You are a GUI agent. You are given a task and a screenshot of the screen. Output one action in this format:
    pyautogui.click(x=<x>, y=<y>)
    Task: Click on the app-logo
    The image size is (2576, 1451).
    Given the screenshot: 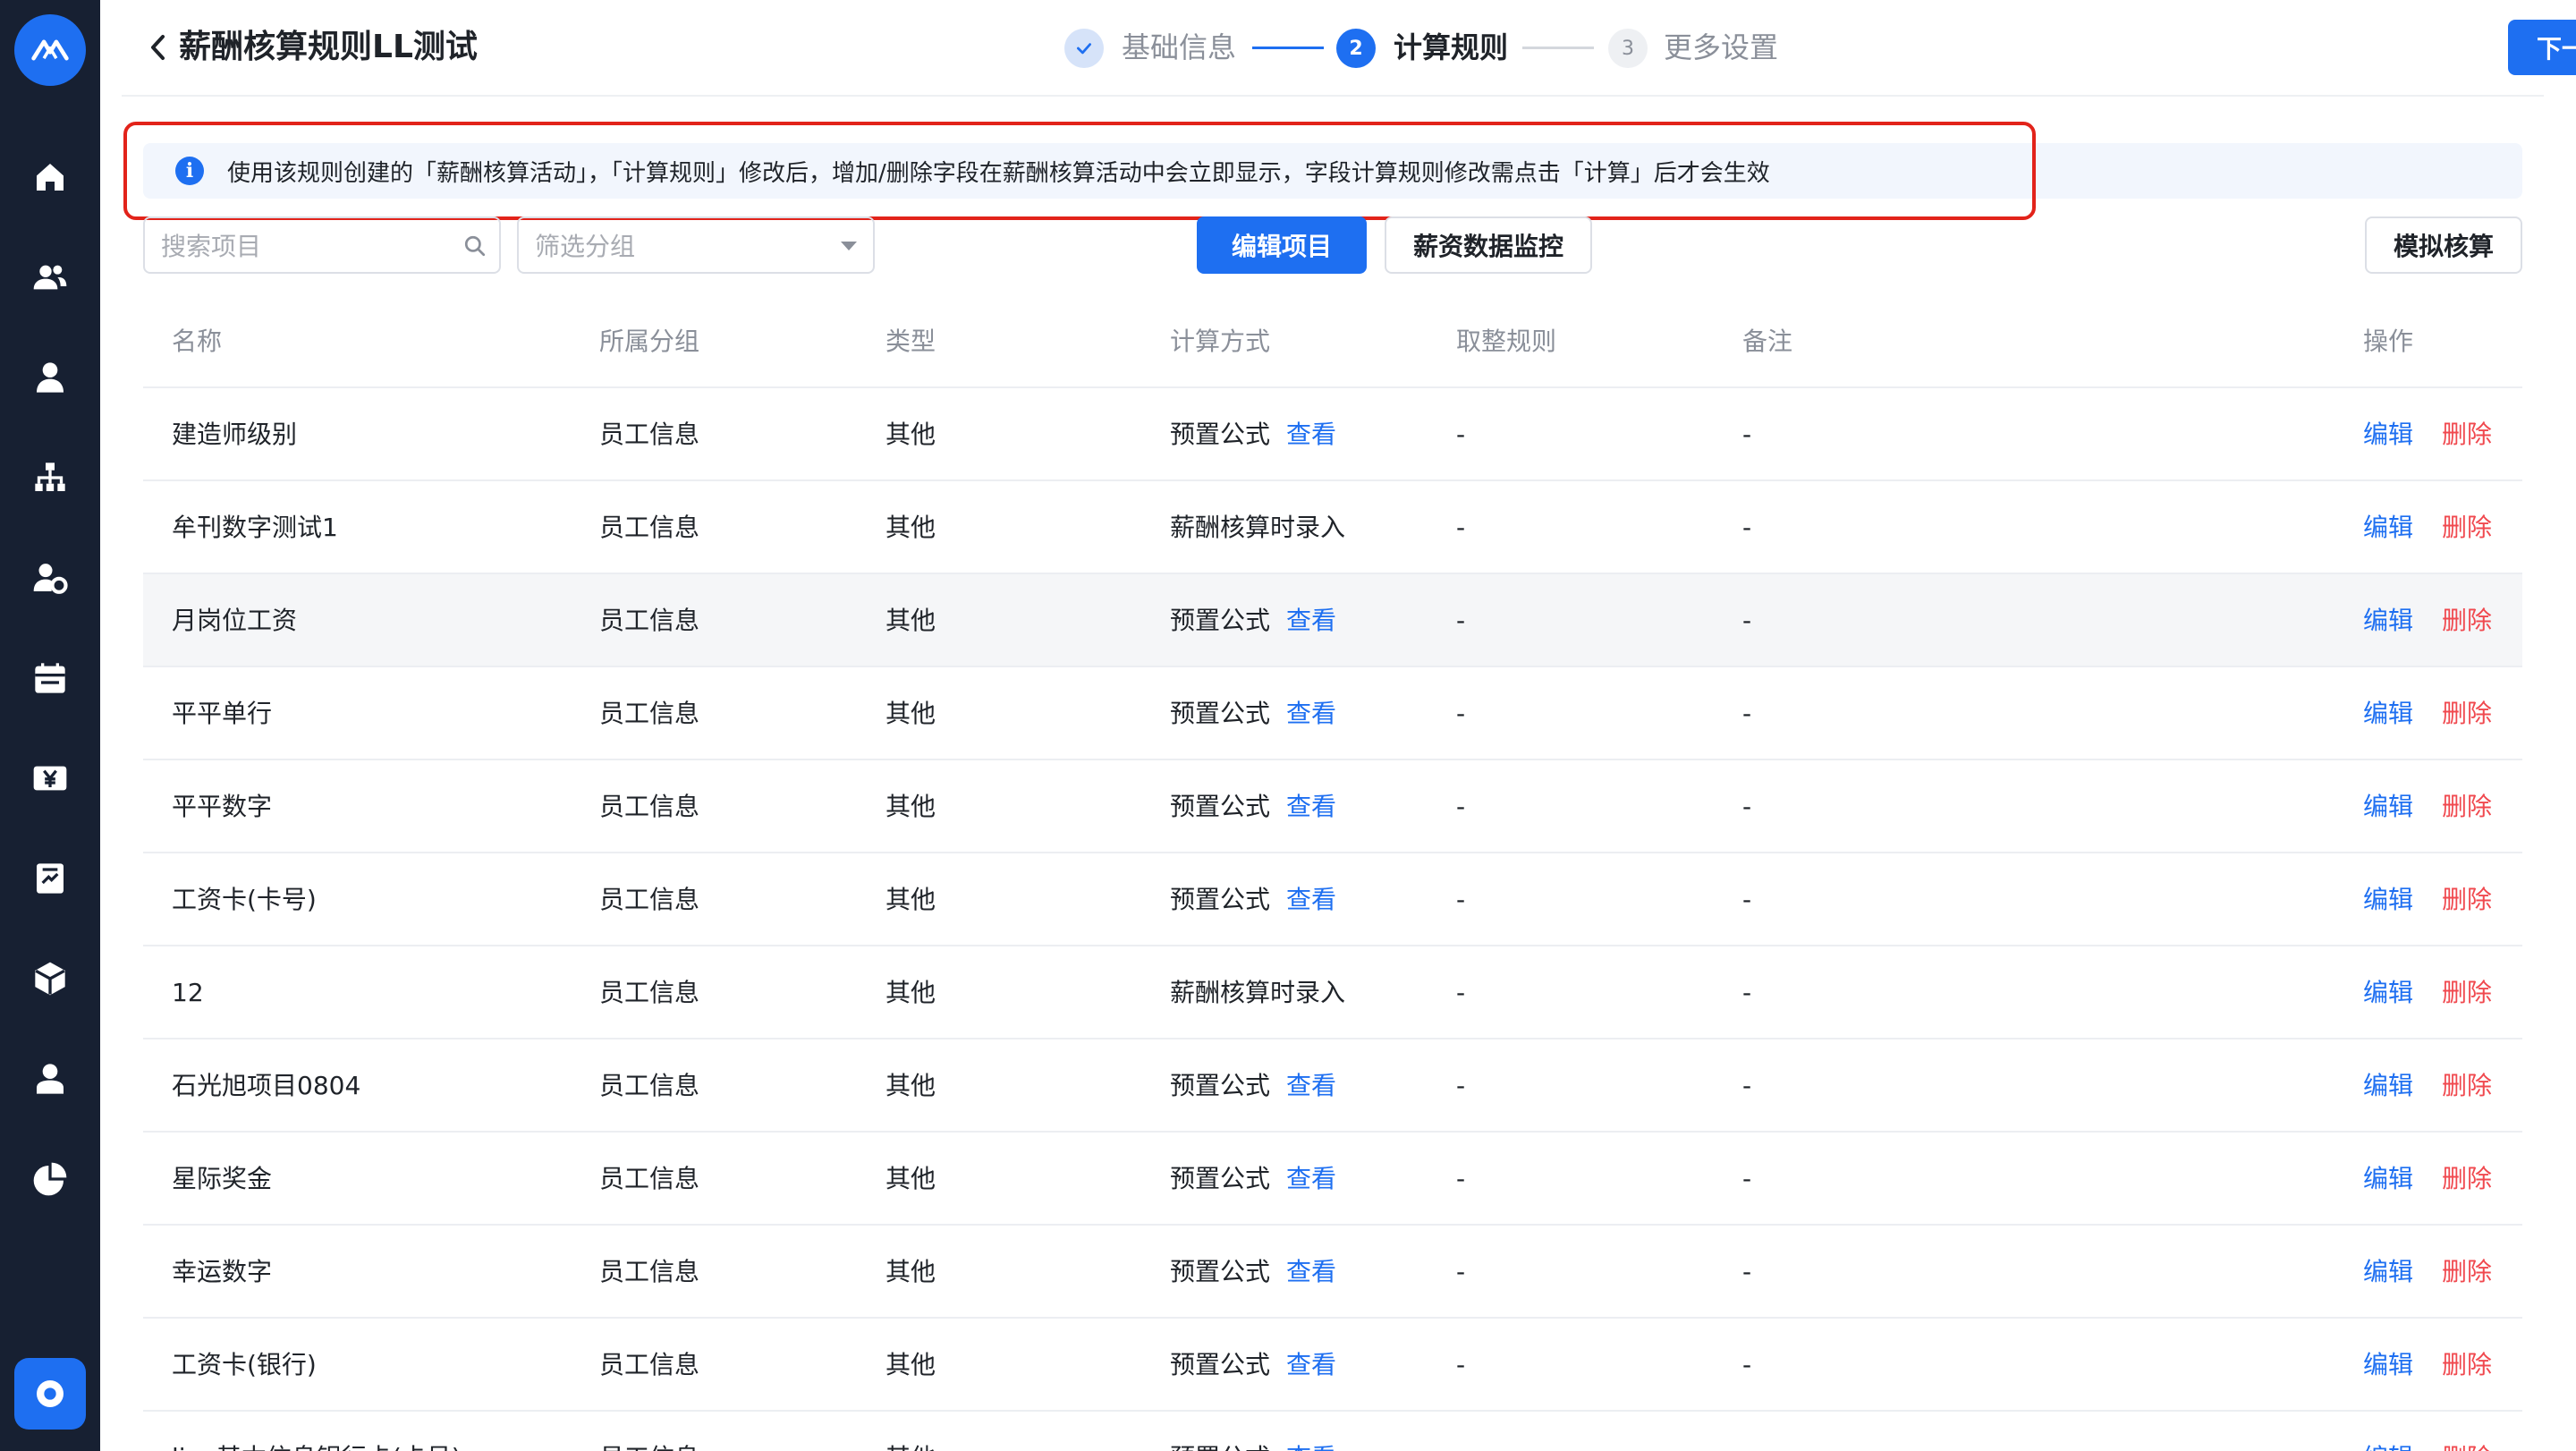 What is the action you would take?
    pyautogui.click(x=50, y=50)
    